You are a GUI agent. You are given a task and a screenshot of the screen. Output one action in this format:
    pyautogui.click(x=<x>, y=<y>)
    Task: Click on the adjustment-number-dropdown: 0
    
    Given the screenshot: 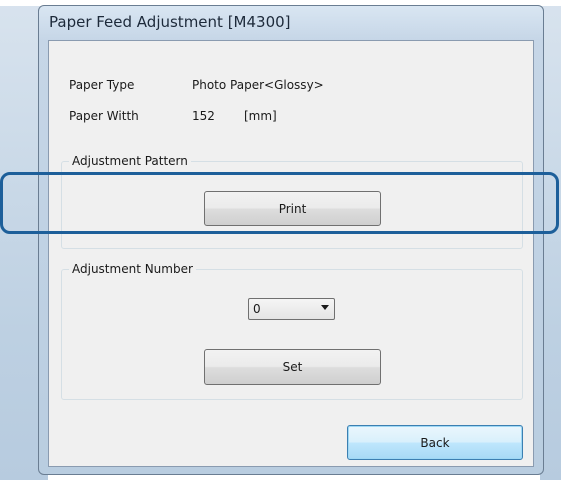 What is the action you would take?
    pyautogui.click(x=291, y=309)
    